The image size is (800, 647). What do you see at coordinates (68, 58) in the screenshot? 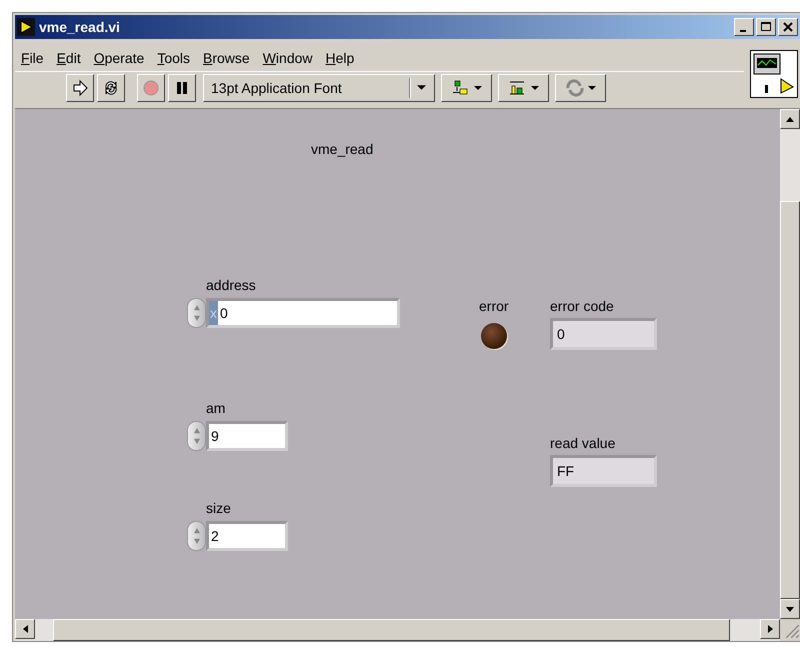
I see `menu-item: Edit` at bounding box center [68, 58].